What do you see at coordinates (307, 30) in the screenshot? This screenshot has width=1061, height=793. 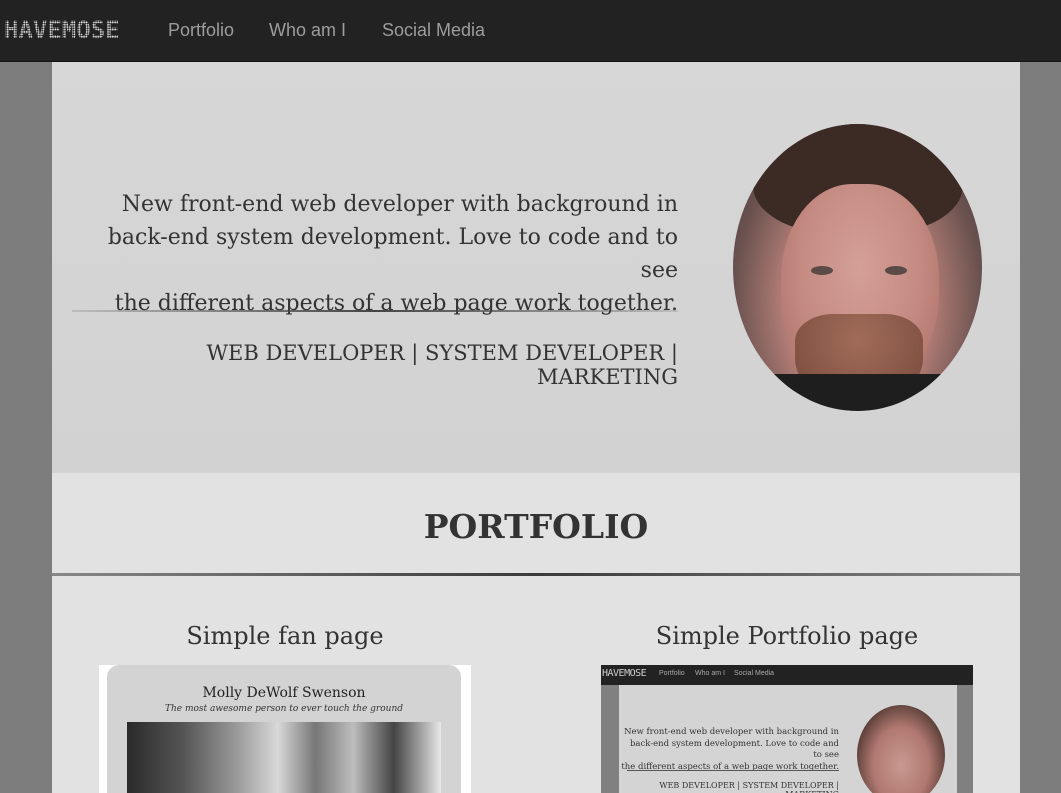 I see `nav-link-who-am-i: Who am I` at bounding box center [307, 30].